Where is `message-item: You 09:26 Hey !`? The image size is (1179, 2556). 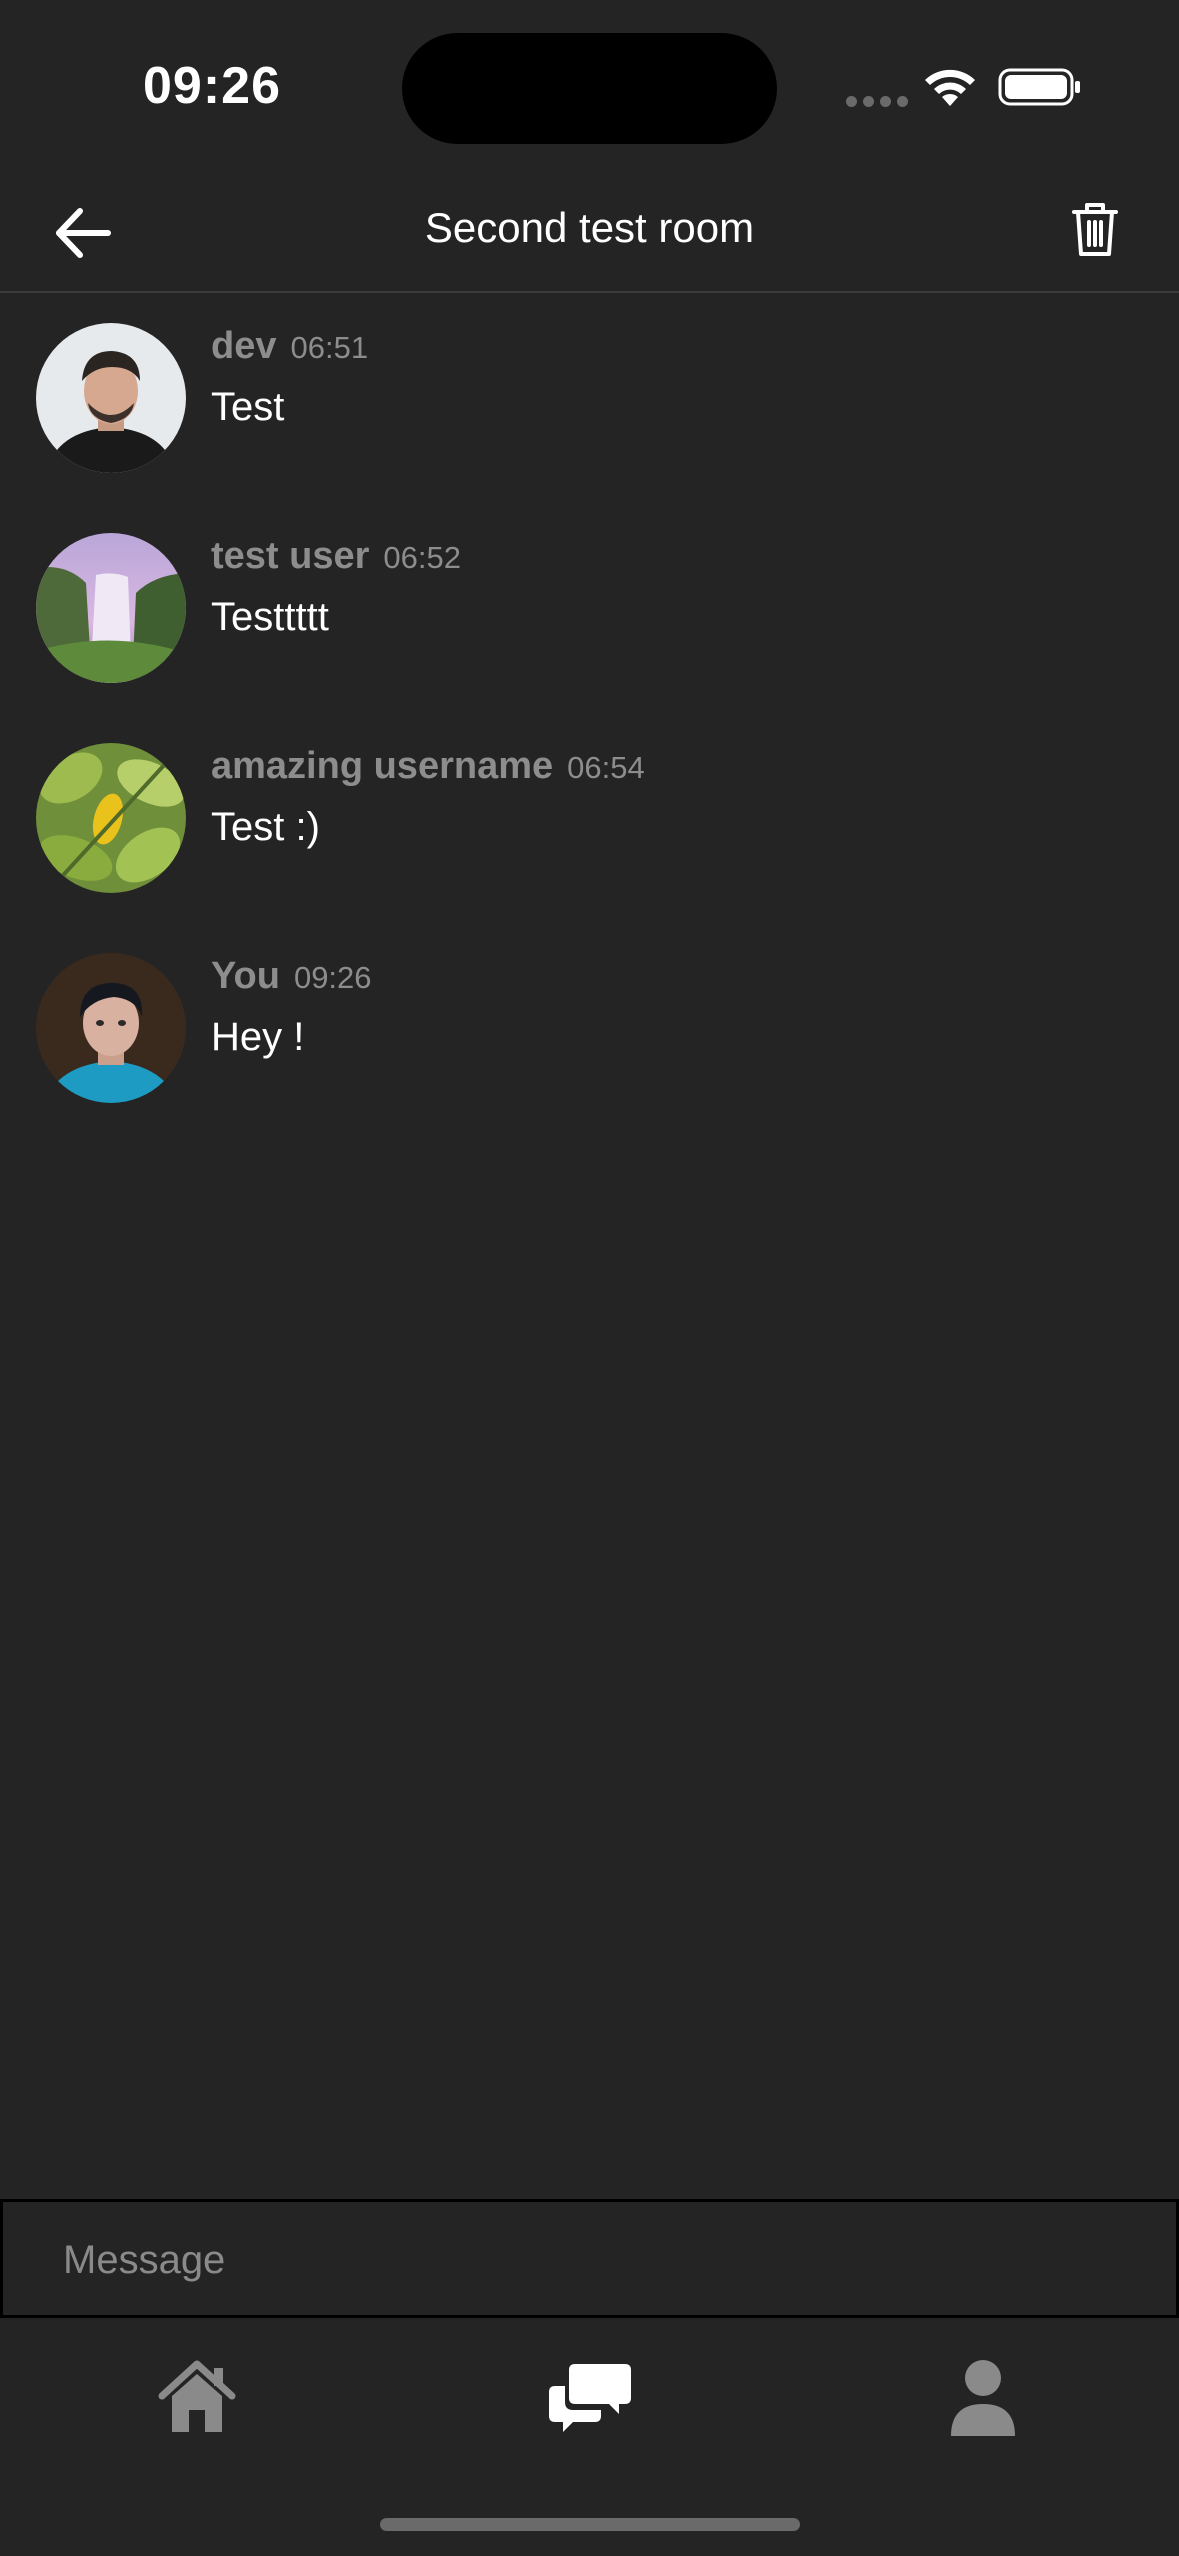 message-item: You 09:26 Hey ! is located at coordinates (589, 1030).